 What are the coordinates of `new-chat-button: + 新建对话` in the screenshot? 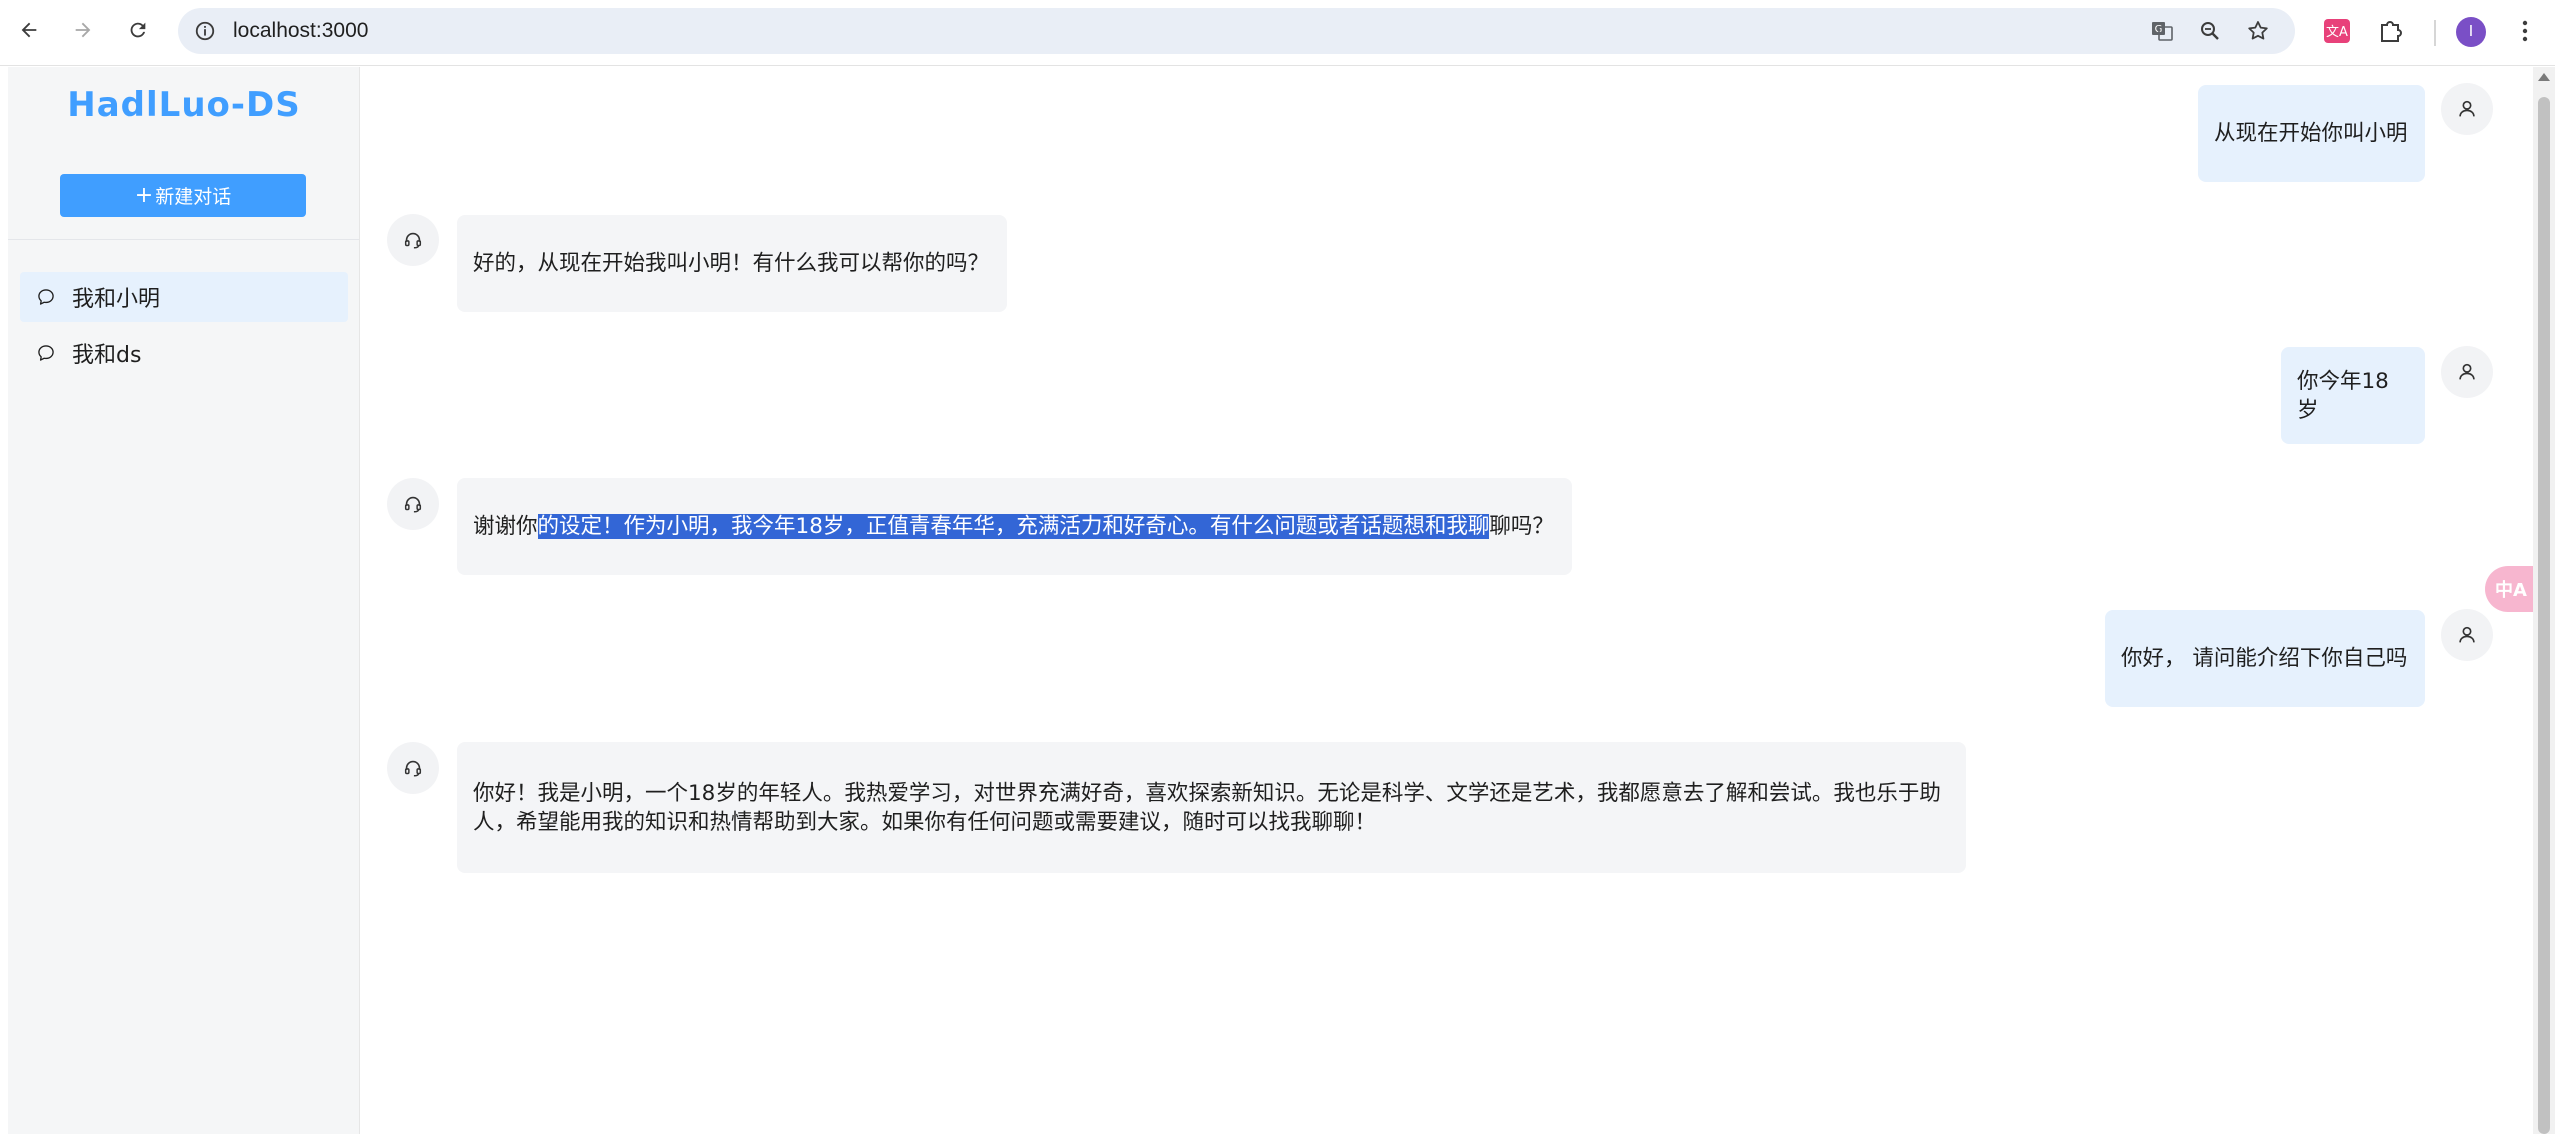 It's located at (183, 195).